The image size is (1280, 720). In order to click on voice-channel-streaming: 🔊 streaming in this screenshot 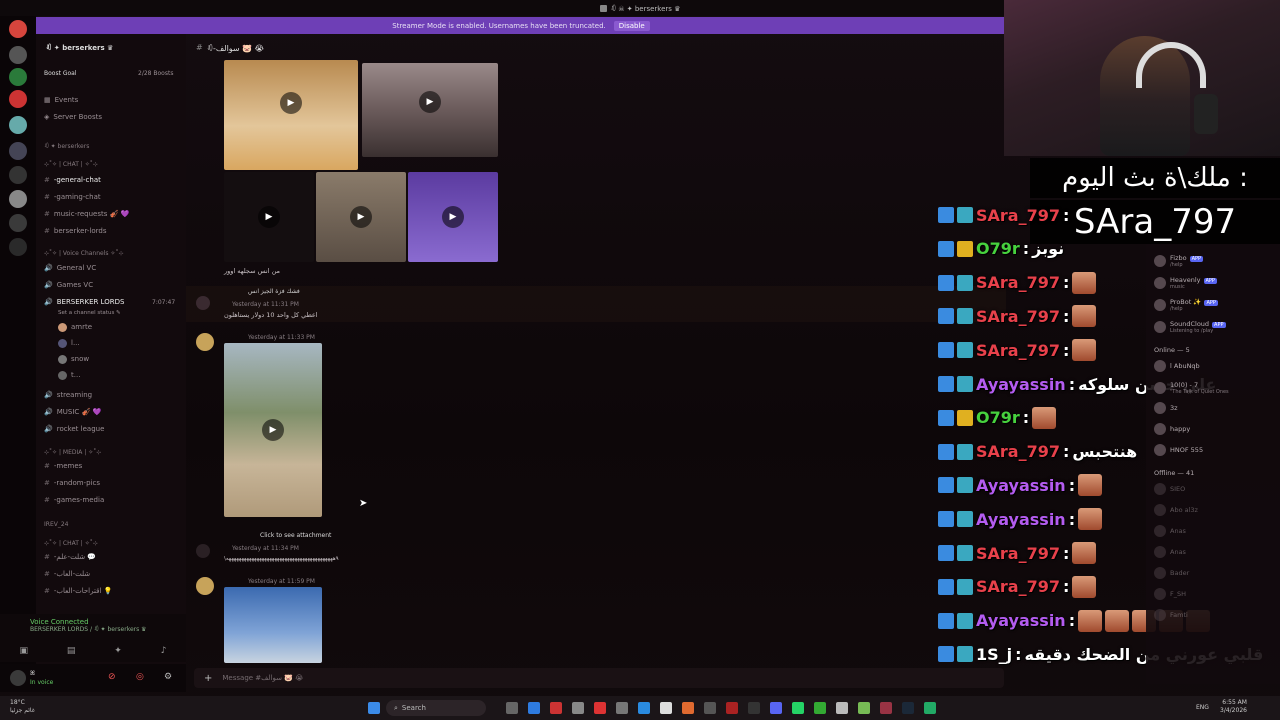, I will do `click(68, 395)`.